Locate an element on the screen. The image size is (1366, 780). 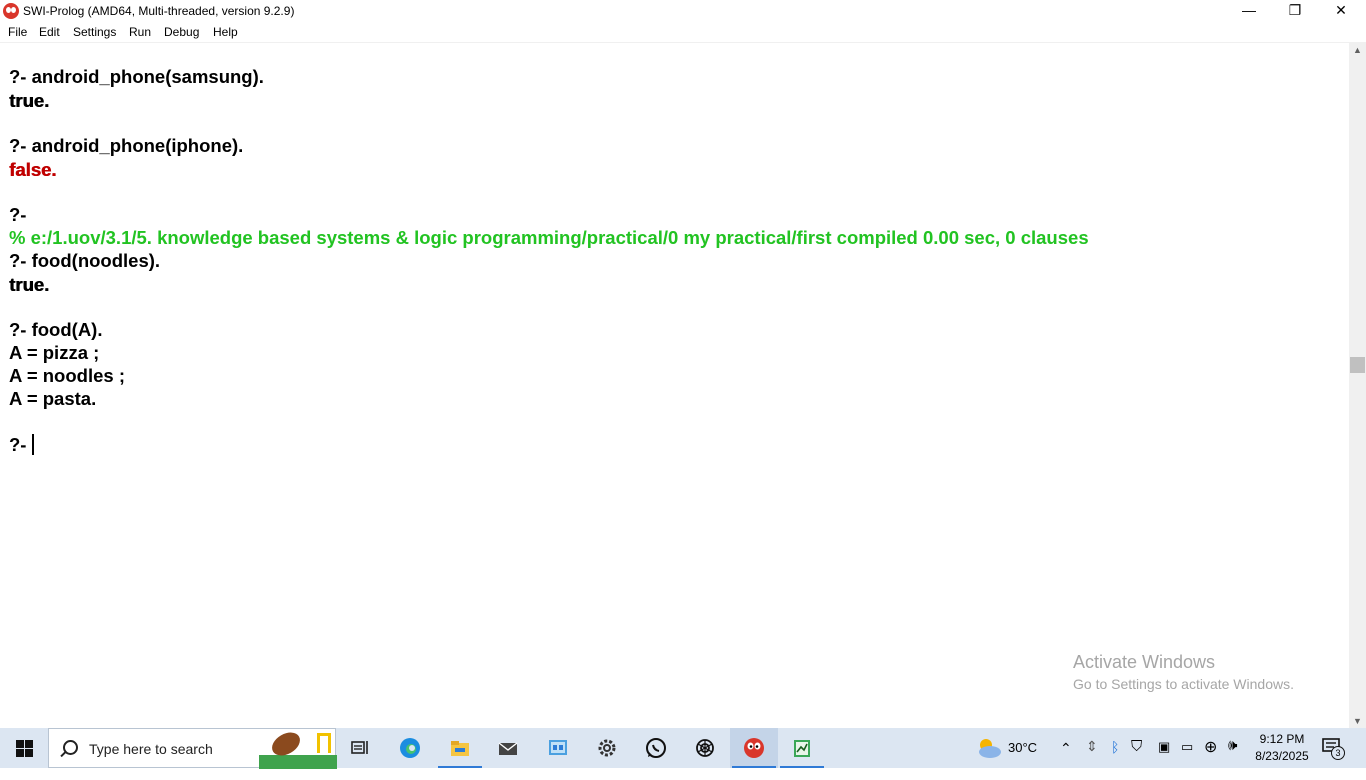
console-line-answer-false: false. is located at coordinates (33, 169).